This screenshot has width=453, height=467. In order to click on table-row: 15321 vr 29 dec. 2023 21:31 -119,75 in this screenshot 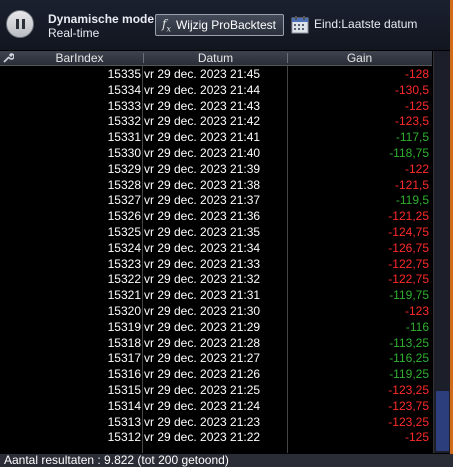, I will do `click(216, 296)`.